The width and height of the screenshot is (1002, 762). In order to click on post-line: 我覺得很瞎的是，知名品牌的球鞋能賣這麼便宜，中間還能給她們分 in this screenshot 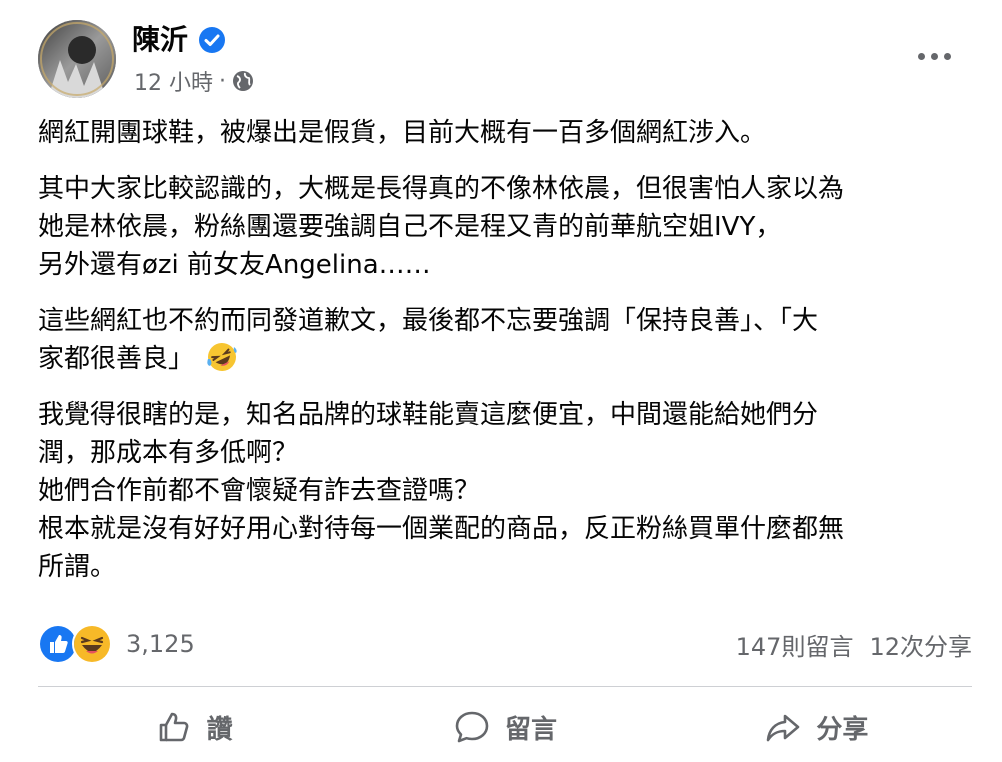, I will do `click(428, 415)`.